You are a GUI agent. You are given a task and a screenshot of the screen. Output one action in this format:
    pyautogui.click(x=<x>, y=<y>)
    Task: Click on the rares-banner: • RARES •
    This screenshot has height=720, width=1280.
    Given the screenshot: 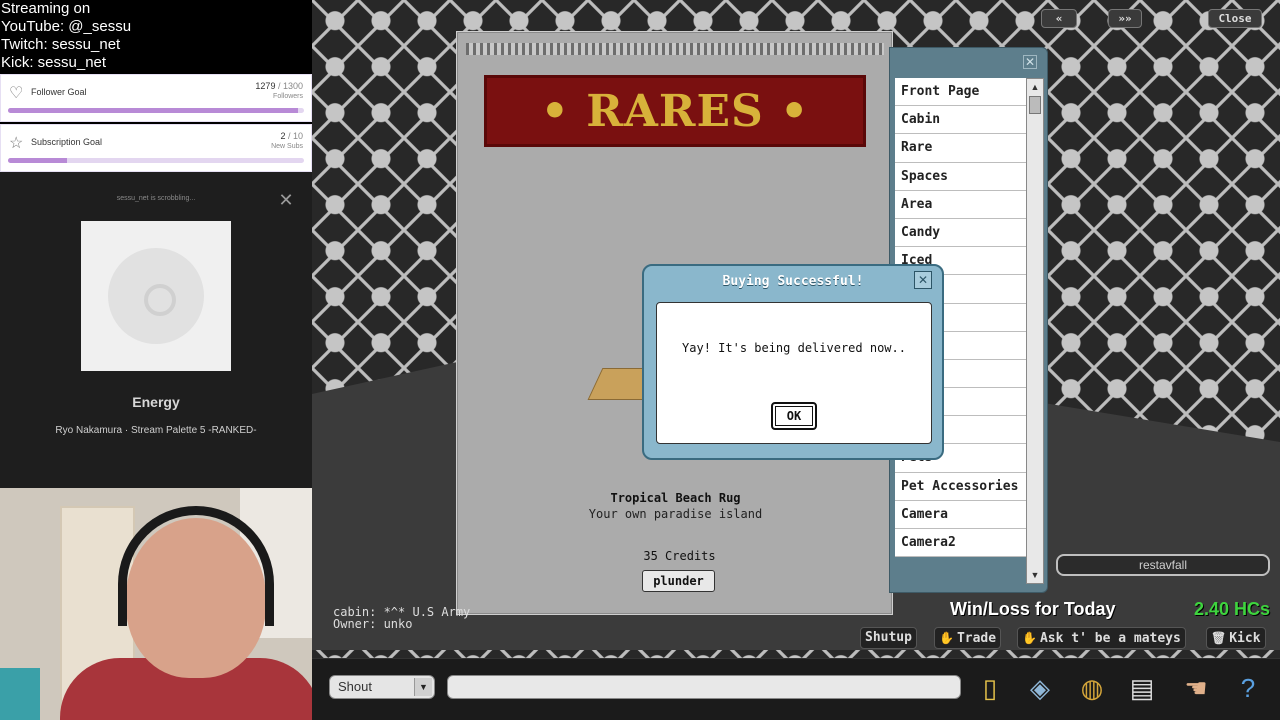 What is the action you would take?
    pyautogui.click(x=675, y=111)
    